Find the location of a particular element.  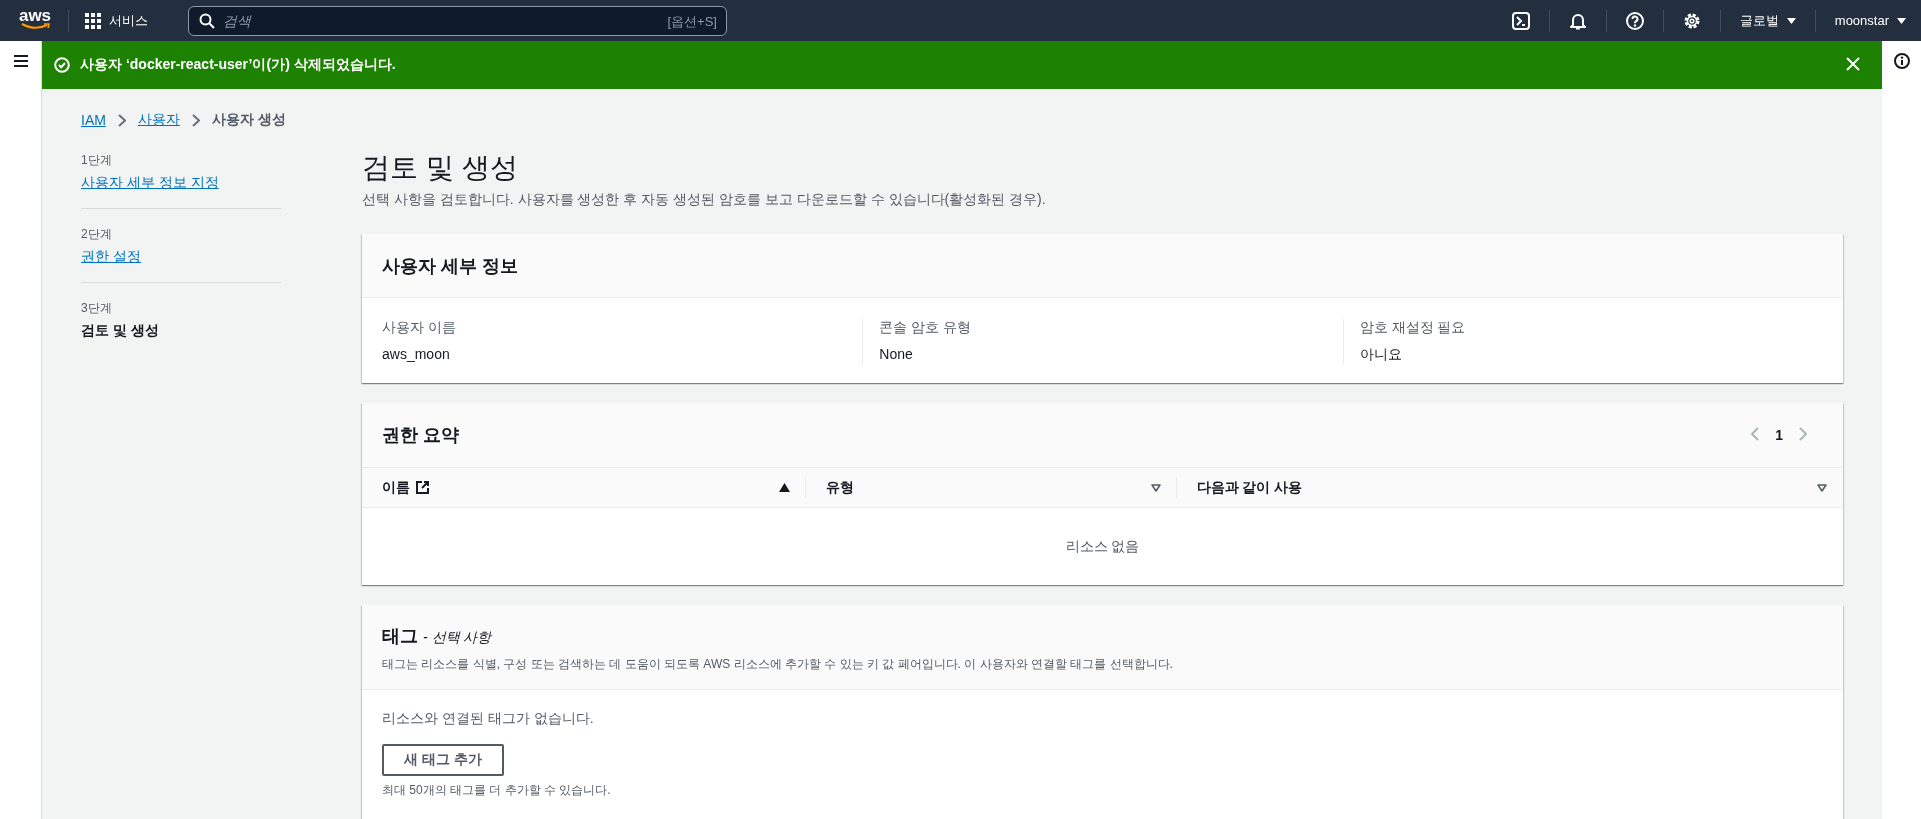

optional-label: - 선택 사항 is located at coordinates (457, 637).